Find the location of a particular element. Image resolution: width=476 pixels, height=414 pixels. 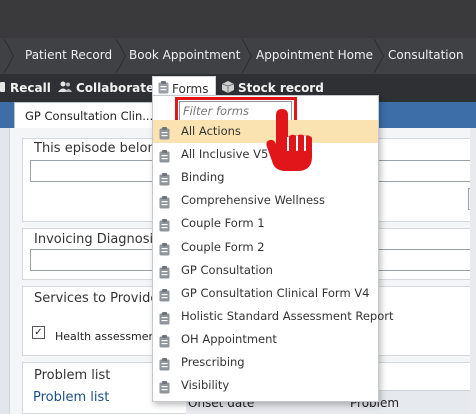

form-menu-item: GP Consultation is located at coordinates (265, 270).